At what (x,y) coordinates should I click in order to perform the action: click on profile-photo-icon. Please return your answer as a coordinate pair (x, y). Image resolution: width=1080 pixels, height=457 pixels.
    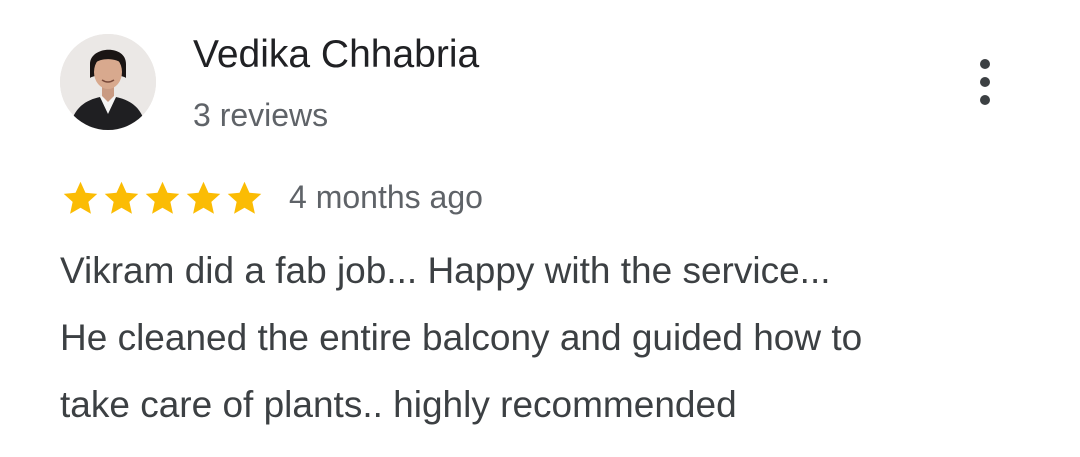
    Looking at the image, I should click on (108, 82).